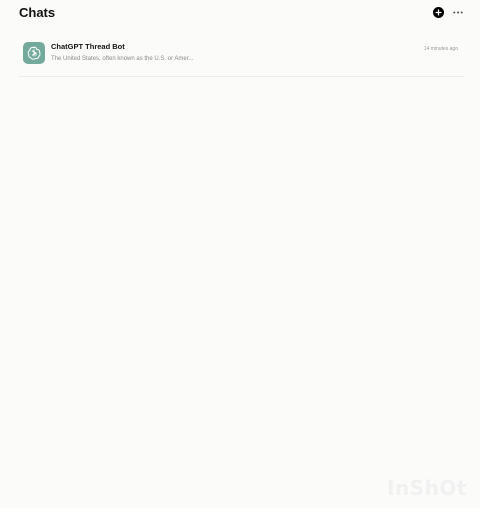 Image resolution: width=480 pixels, height=508 pixels. I want to click on header-actions, so click(448, 12).